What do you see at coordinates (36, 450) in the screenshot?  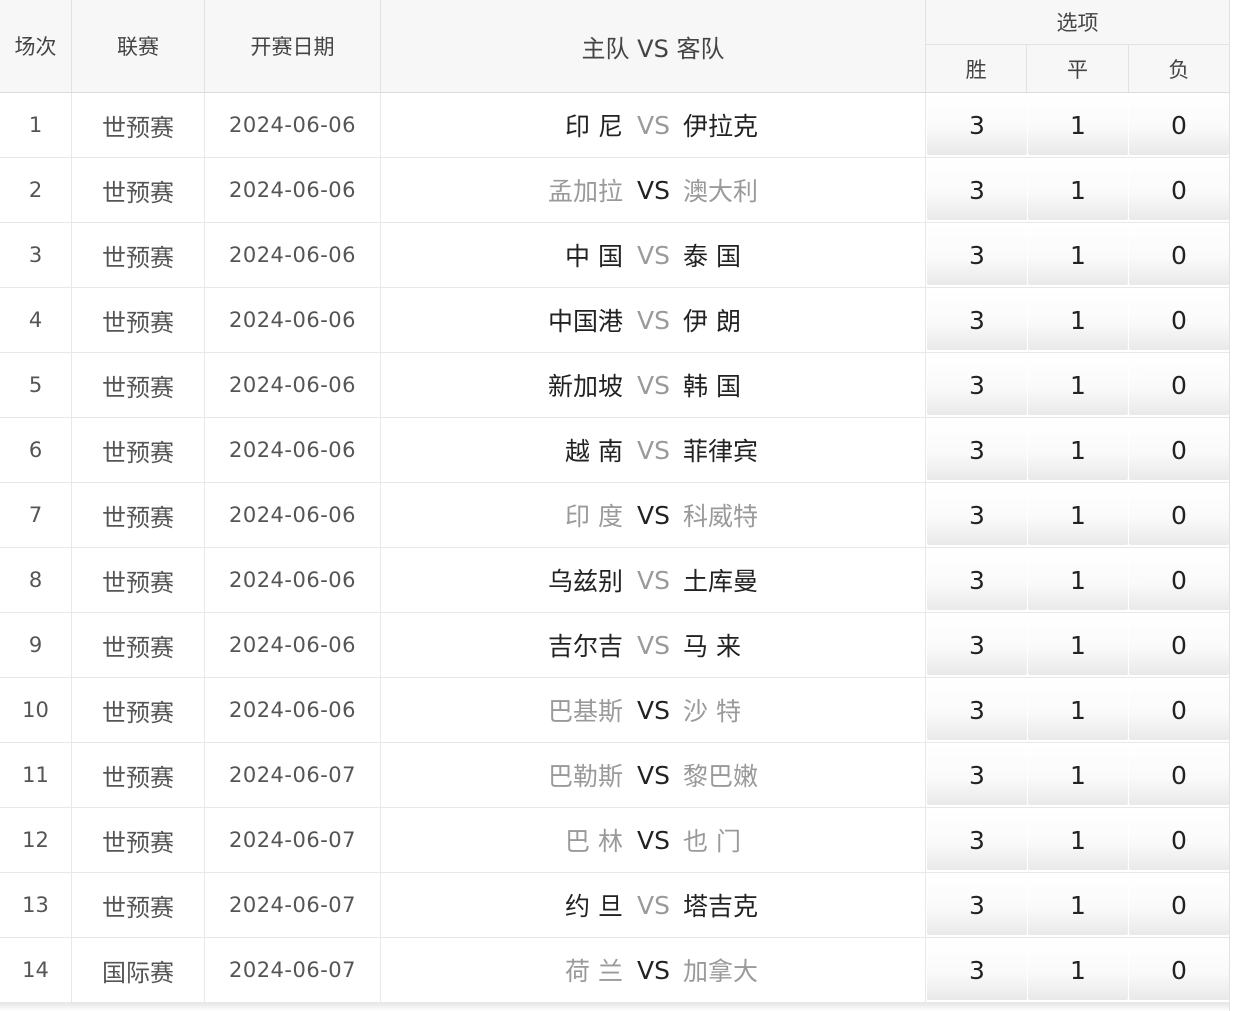 I see `match-number: 6` at bounding box center [36, 450].